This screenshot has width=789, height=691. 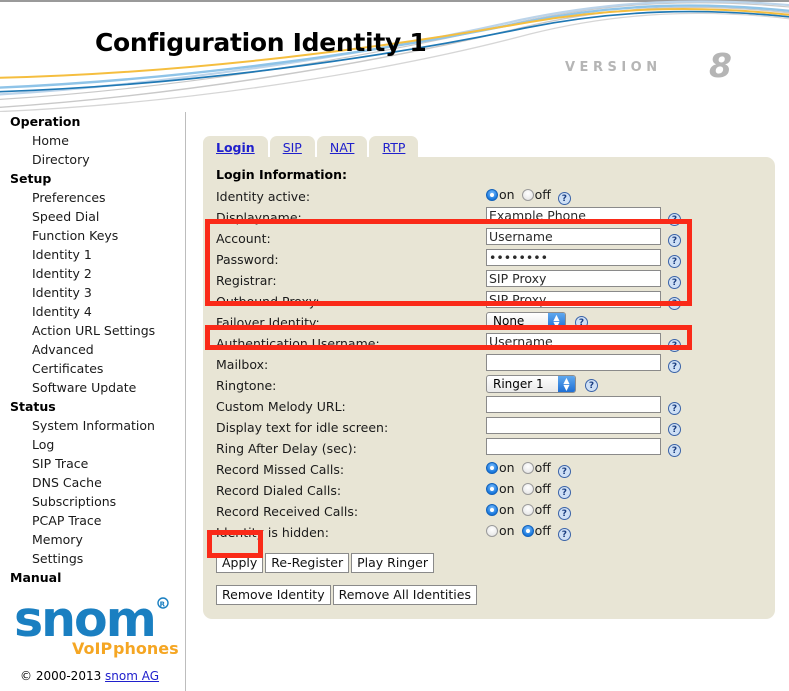 I want to click on snom-logo-graphic: snom R VoIP phones, so click(x=96, y=627).